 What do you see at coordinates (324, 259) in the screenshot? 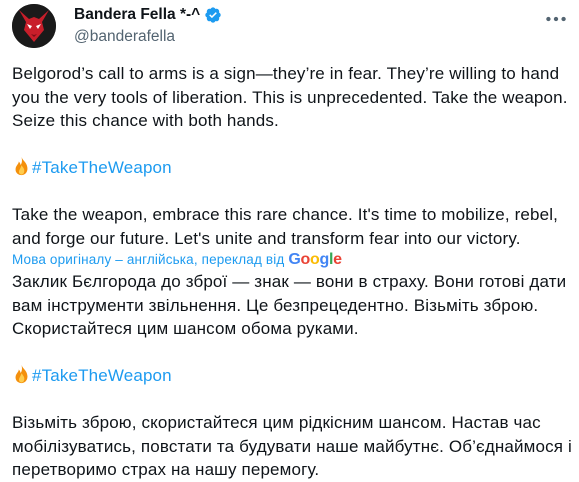
I see `google-logo-letter: g` at bounding box center [324, 259].